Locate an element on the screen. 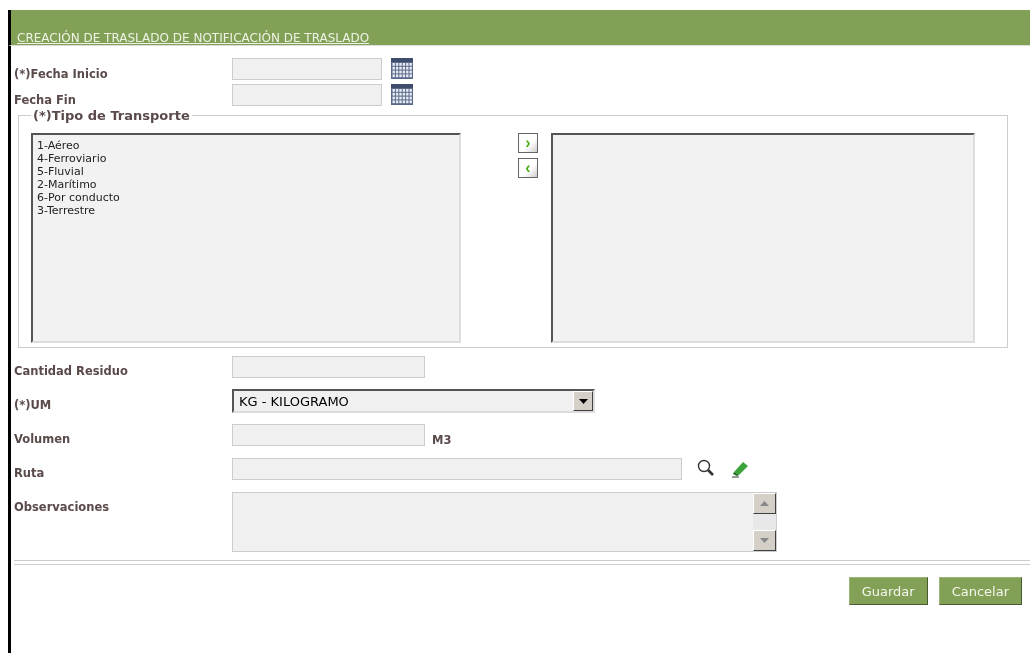 The width and height of the screenshot is (1030, 653). scrollbar is located at coordinates (764, 522).